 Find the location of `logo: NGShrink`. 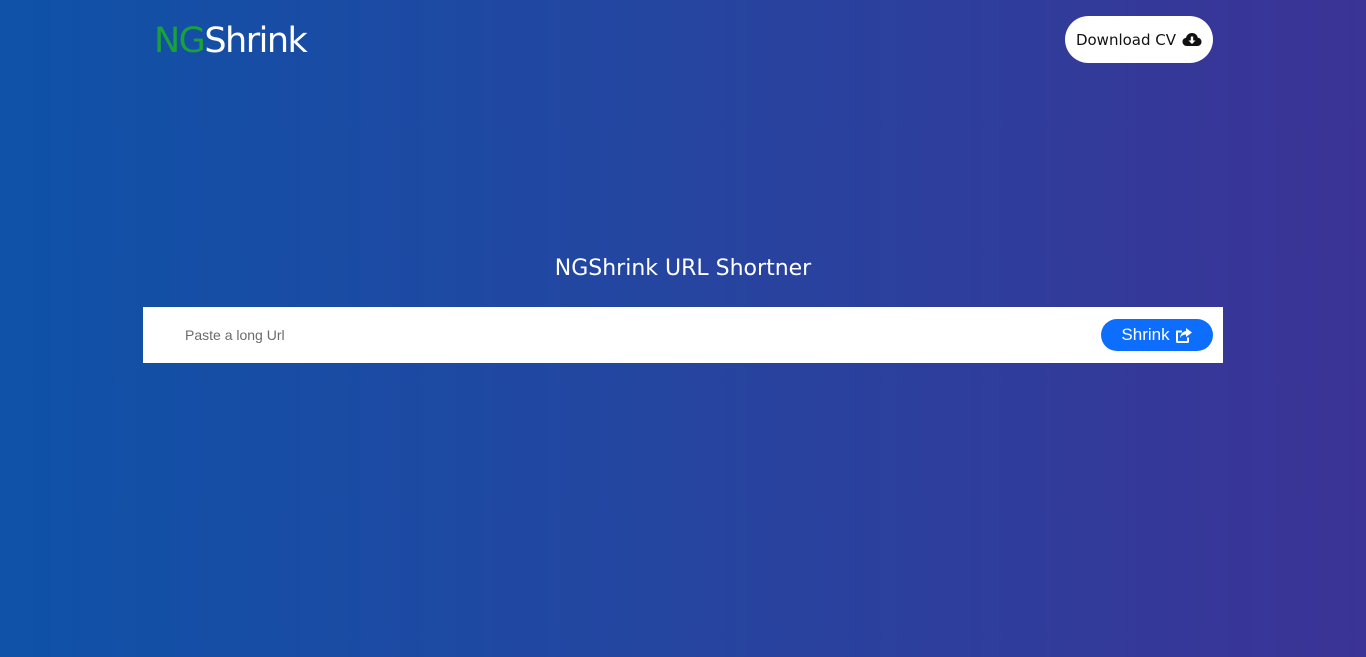

logo: NGShrink is located at coordinates (231, 41).